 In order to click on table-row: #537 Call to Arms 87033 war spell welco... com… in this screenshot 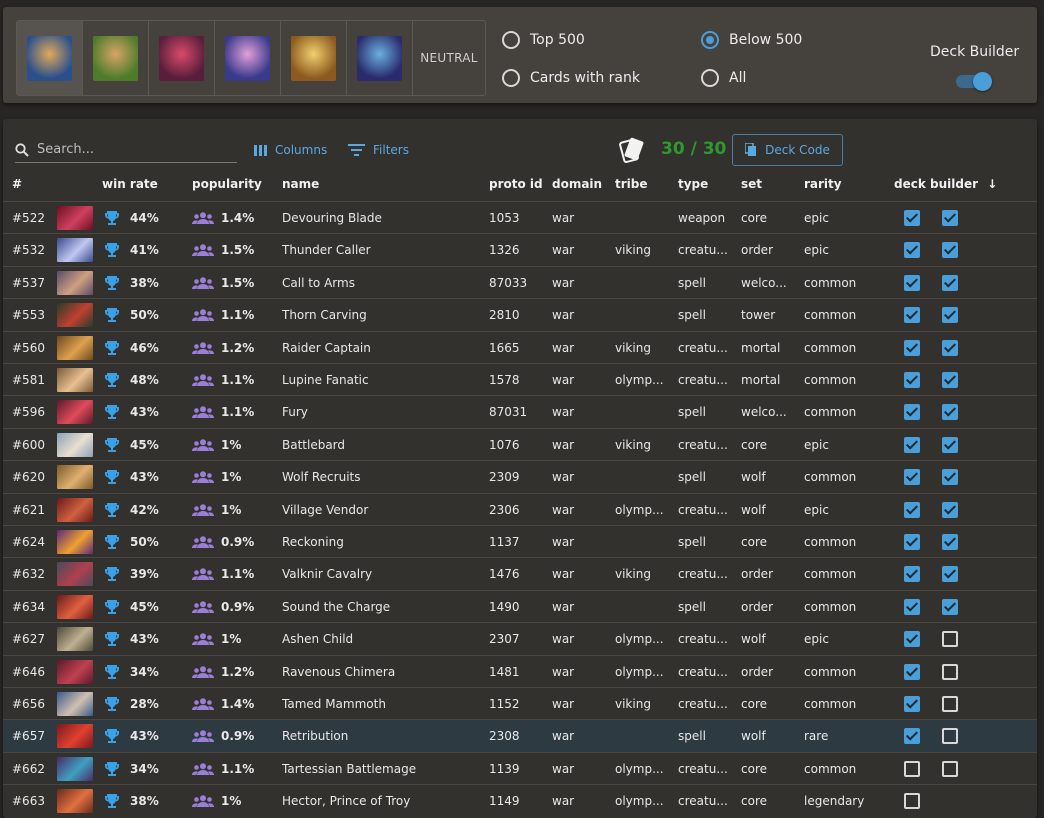, I will do `click(520, 282)`.